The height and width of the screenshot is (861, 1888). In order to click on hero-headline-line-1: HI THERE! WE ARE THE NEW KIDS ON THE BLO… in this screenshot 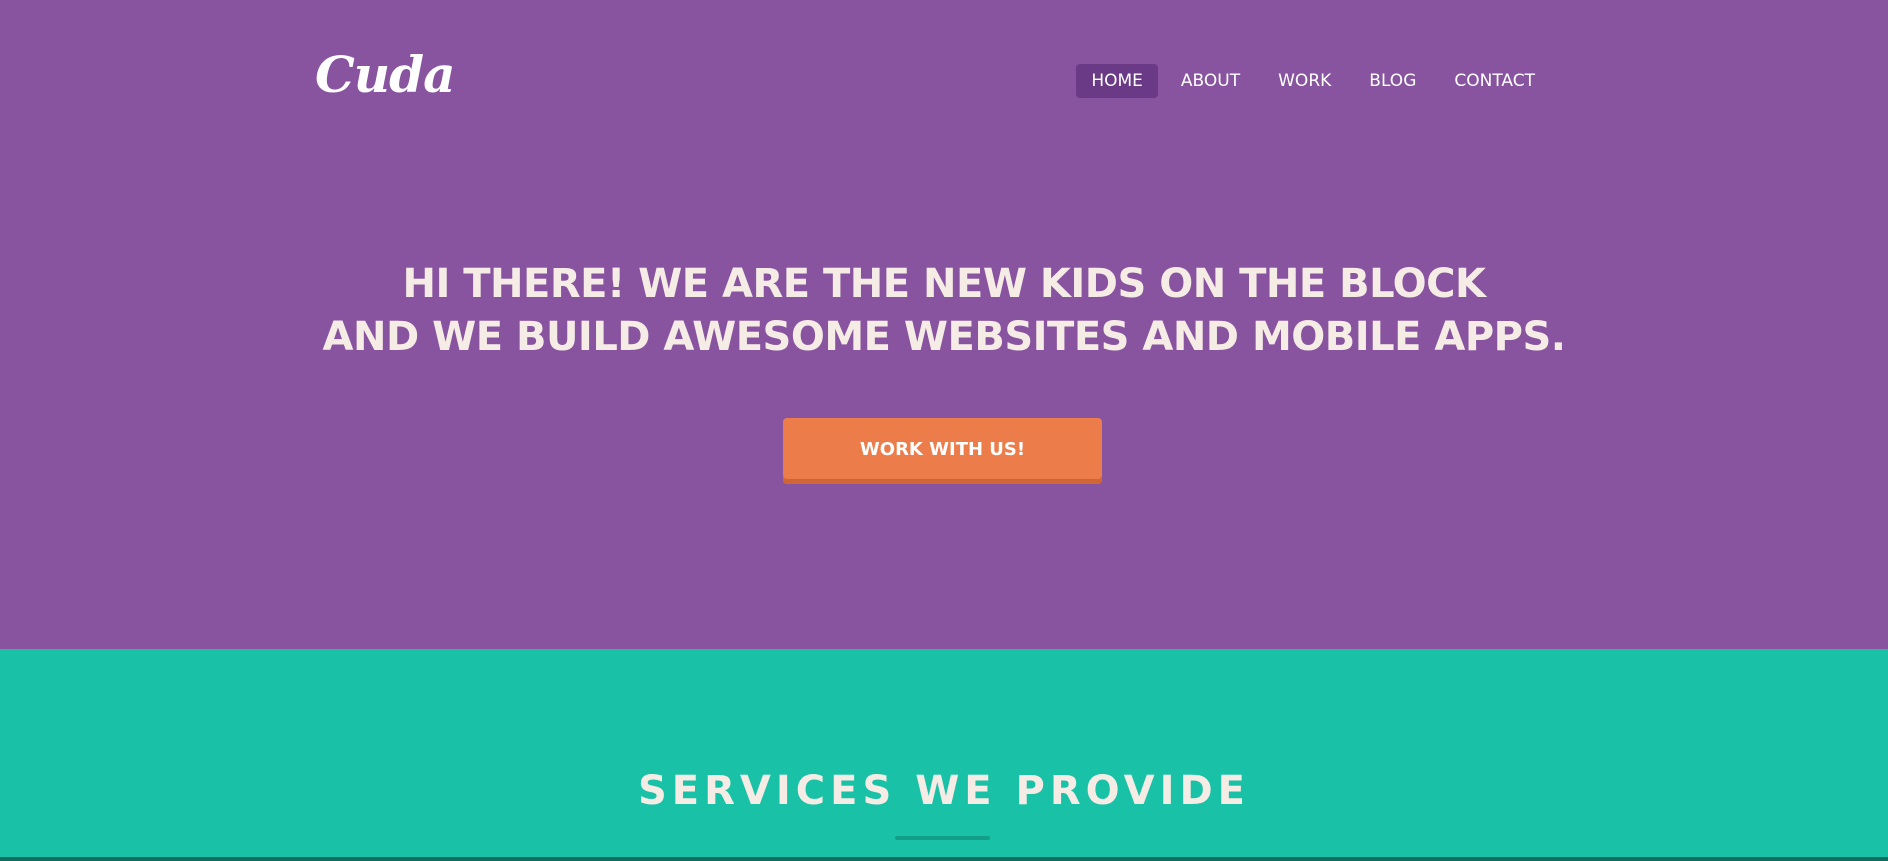, I will do `click(944, 284)`.